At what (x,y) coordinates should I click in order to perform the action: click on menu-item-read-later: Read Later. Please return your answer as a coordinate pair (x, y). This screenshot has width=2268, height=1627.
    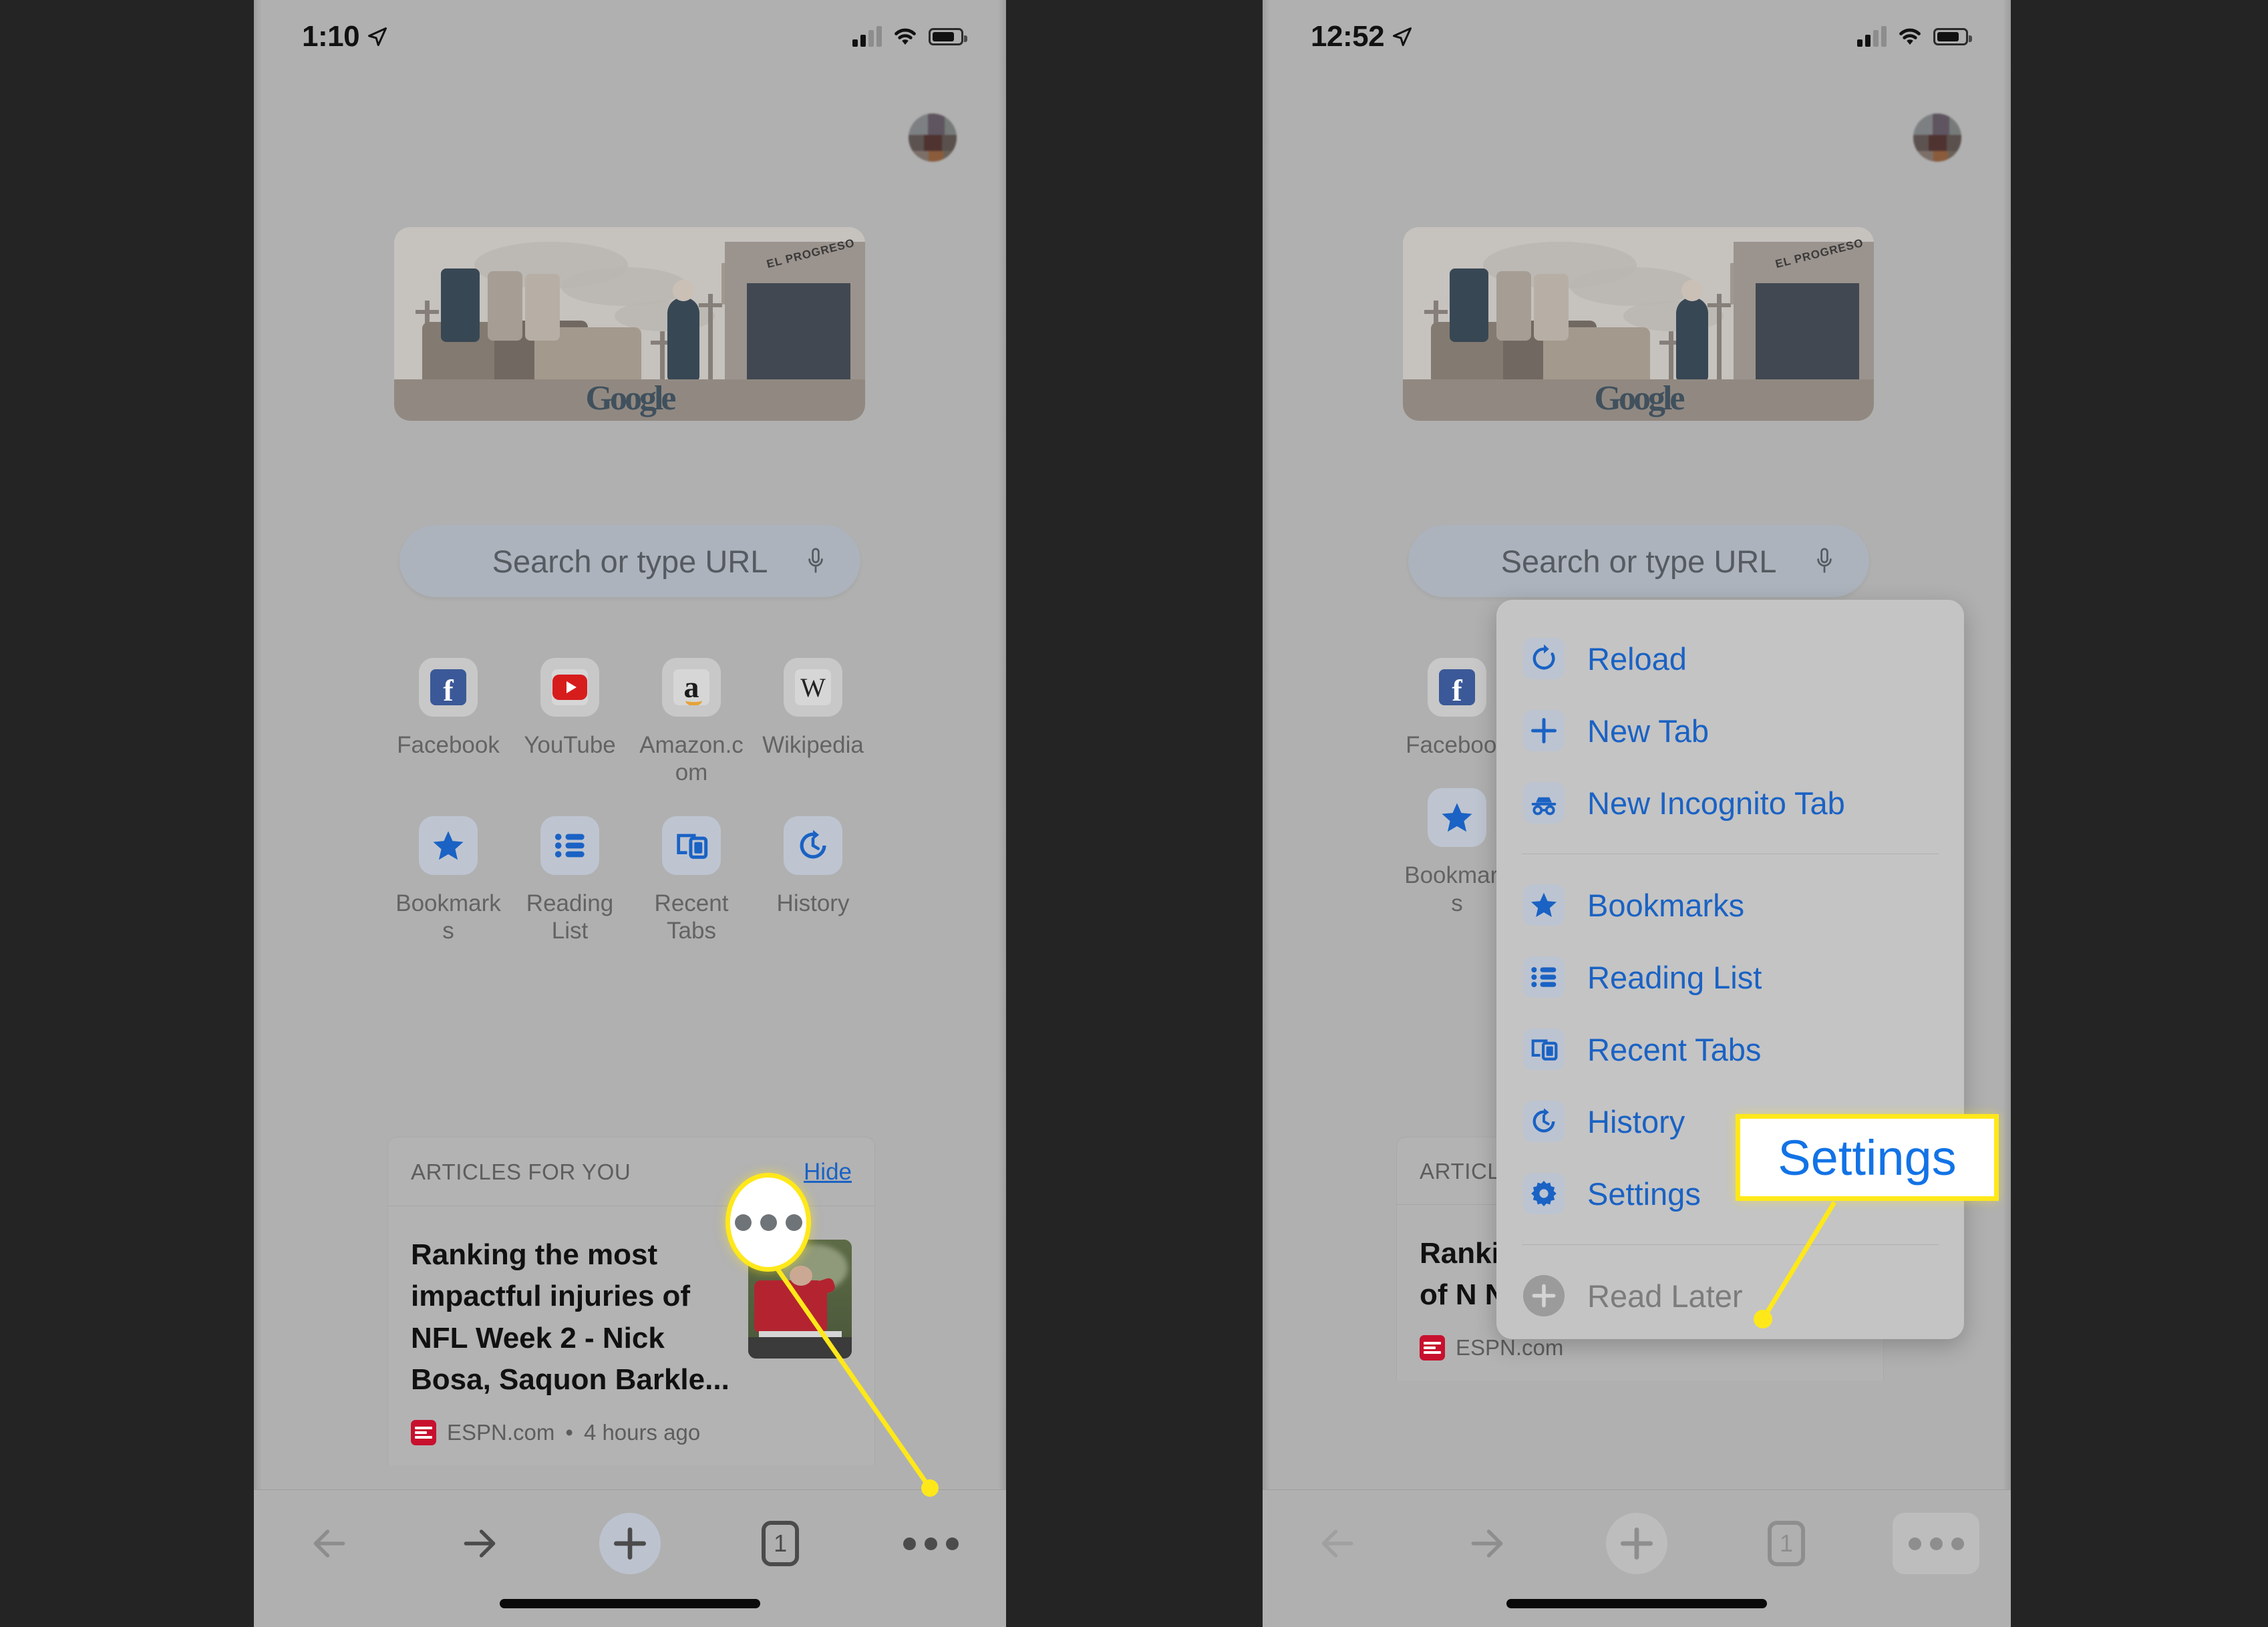
    Looking at the image, I should click on (1730, 1299).